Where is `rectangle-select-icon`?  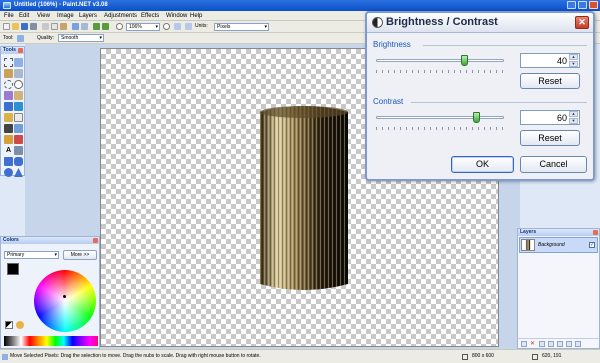
rectangle-select-icon is located at coordinates (8, 62).